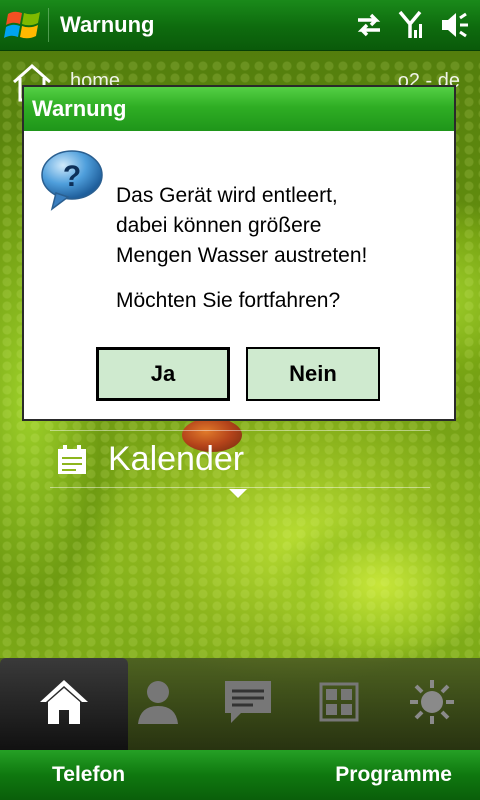 This screenshot has width=480, height=800. What do you see at coordinates (412, 25) in the screenshot?
I see `signal-strength-icon` at bounding box center [412, 25].